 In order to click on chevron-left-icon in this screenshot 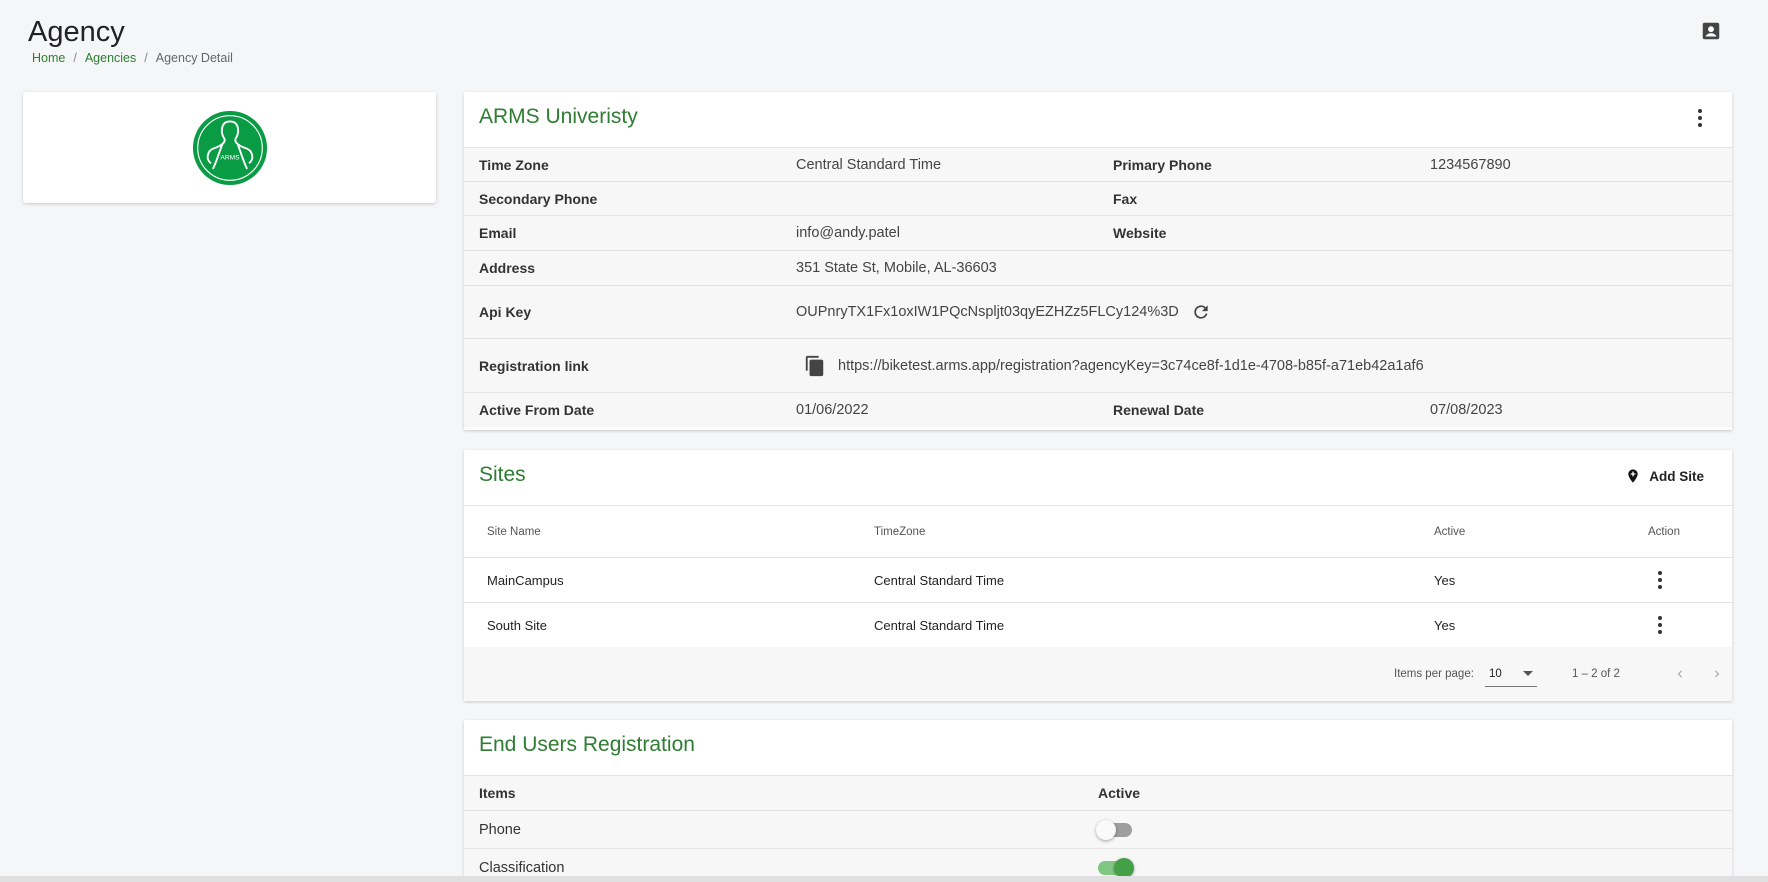, I will do `click(1679, 674)`.